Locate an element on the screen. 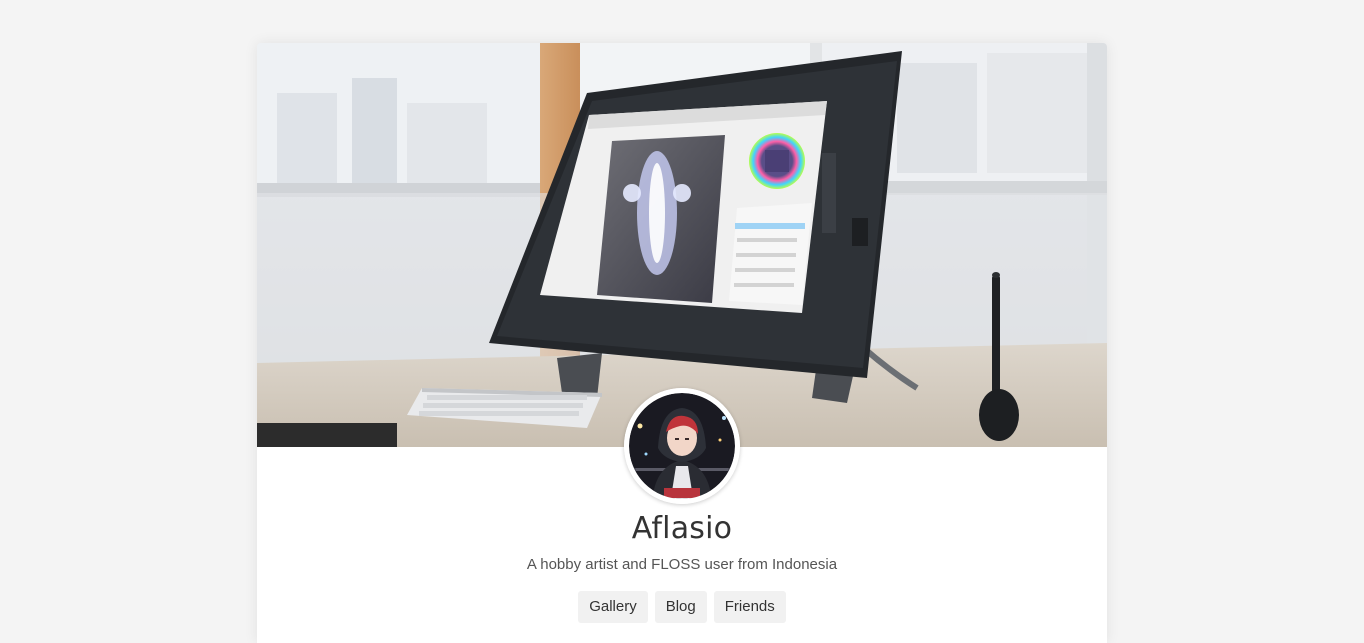 The width and height of the screenshot is (1364, 643). profile-avatar is located at coordinates (682, 446).